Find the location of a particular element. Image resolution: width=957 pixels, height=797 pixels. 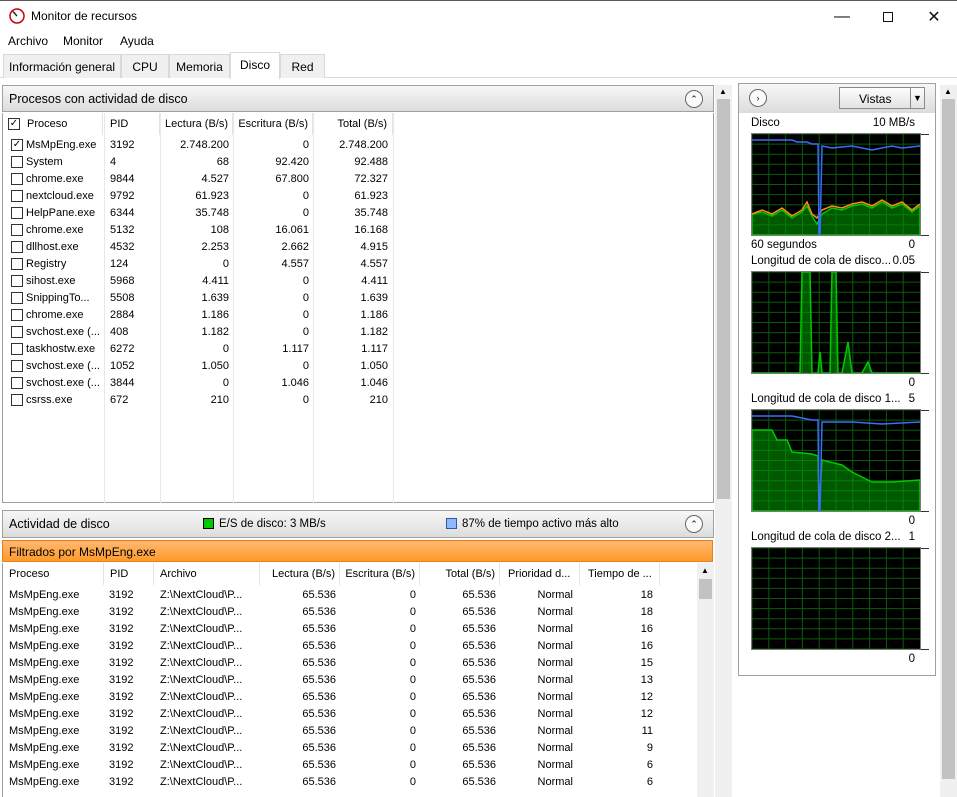

minimize-button: — is located at coordinates (842, 16).